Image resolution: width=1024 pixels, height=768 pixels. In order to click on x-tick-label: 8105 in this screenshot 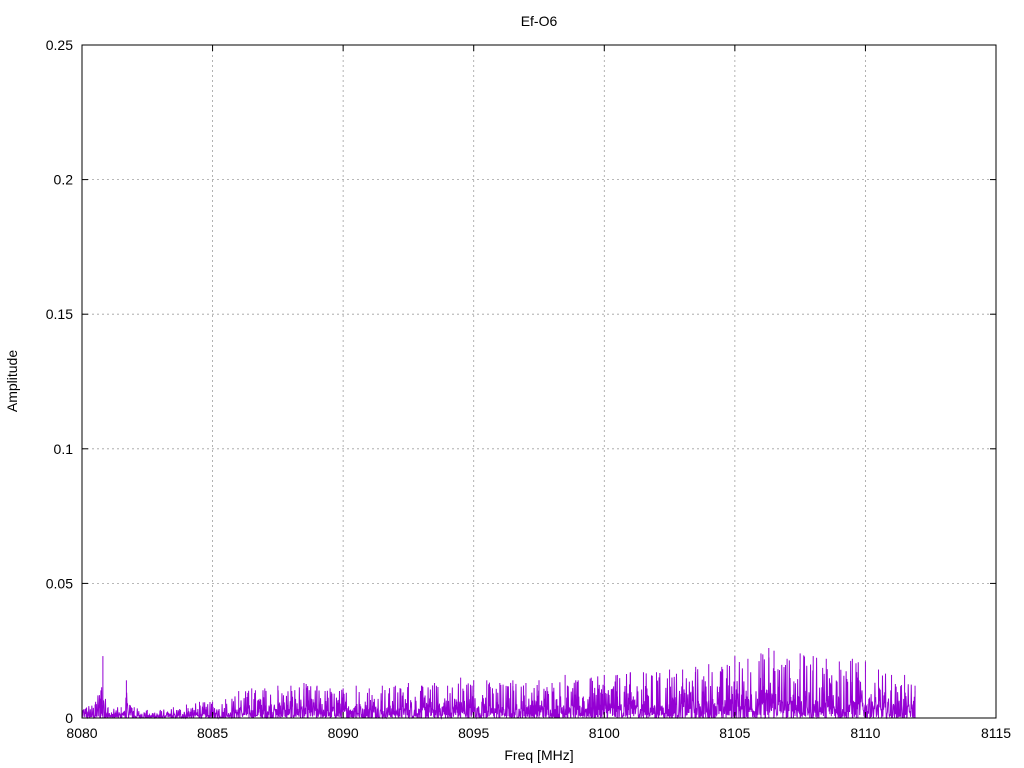, I will do `click(734, 733)`.